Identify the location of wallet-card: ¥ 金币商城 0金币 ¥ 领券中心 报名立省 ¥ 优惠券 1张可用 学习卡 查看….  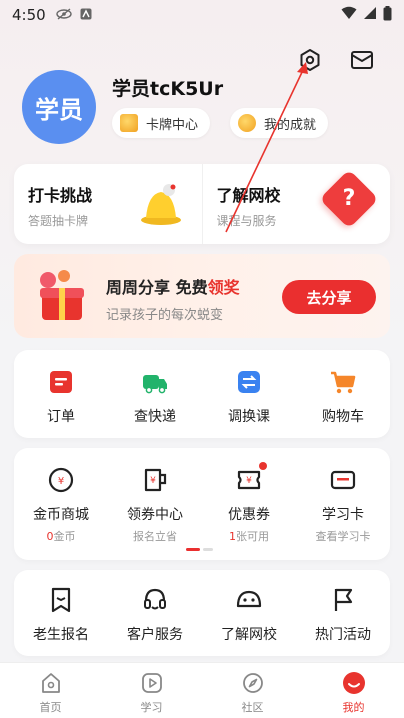
(202, 504).